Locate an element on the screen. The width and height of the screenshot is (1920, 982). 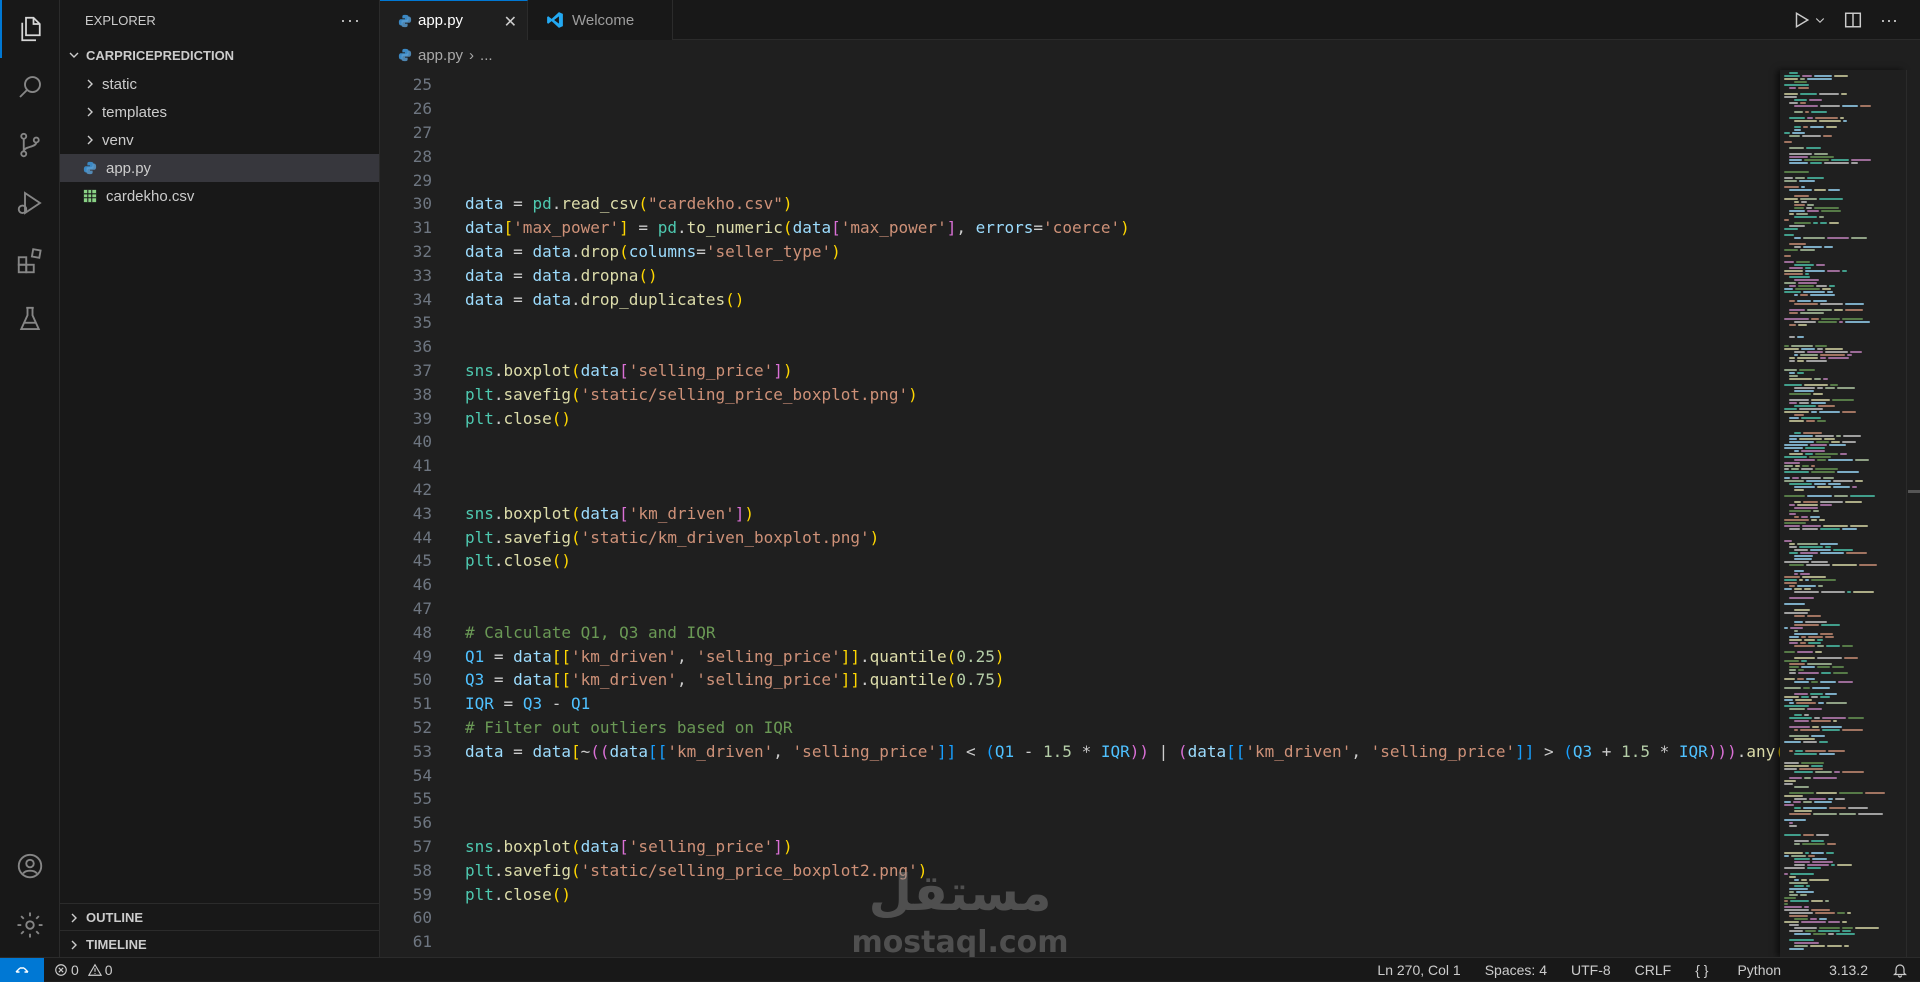
code-line: 59 plt.close() is located at coordinates (1080, 894).